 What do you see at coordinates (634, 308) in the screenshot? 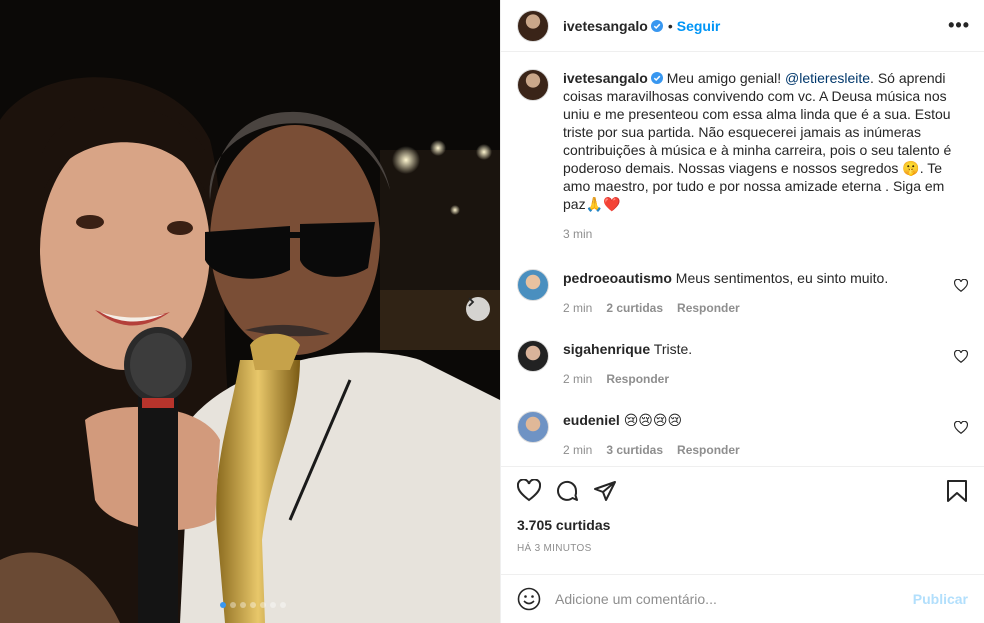
I see `comment-likes: 2 curtidas` at bounding box center [634, 308].